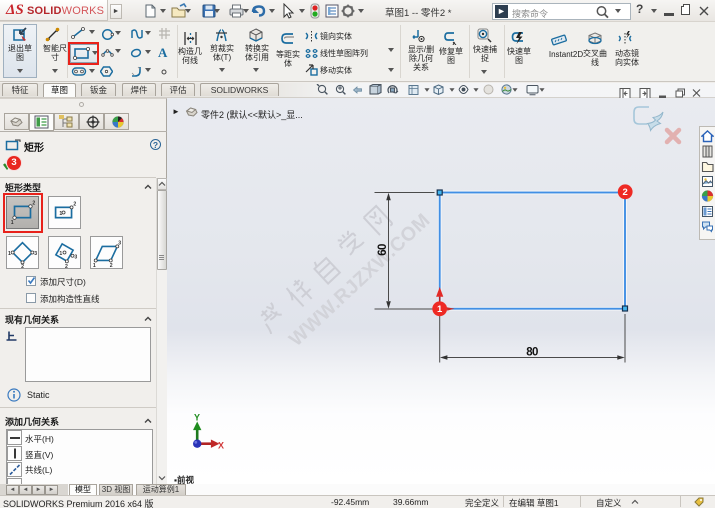 The width and height of the screenshot is (715, 508). What do you see at coordinates (360, 280) in the screenshot?
I see `svg-text: WWW.RJZXW.COM` at bounding box center [360, 280].